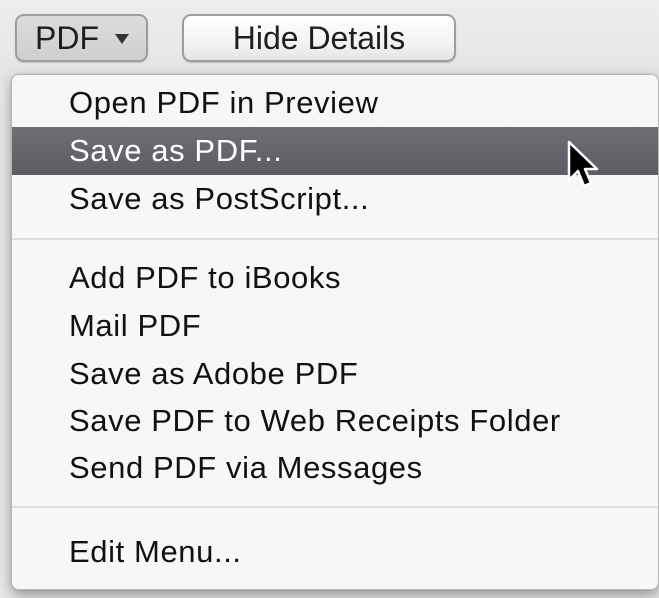 This screenshot has height=598, width=659. What do you see at coordinates (583, 164) in the screenshot?
I see `mouse-pointer-icon` at bounding box center [583, 164].